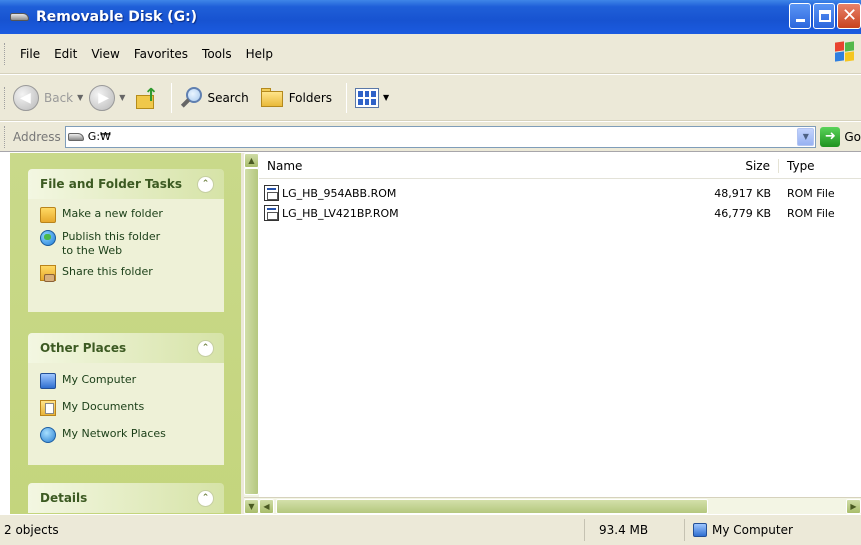 The width and height of the screenshot is (861, 545). Describe the element at coordinates (800, 16) in the screenshot. I see `minimize-button` at that location.